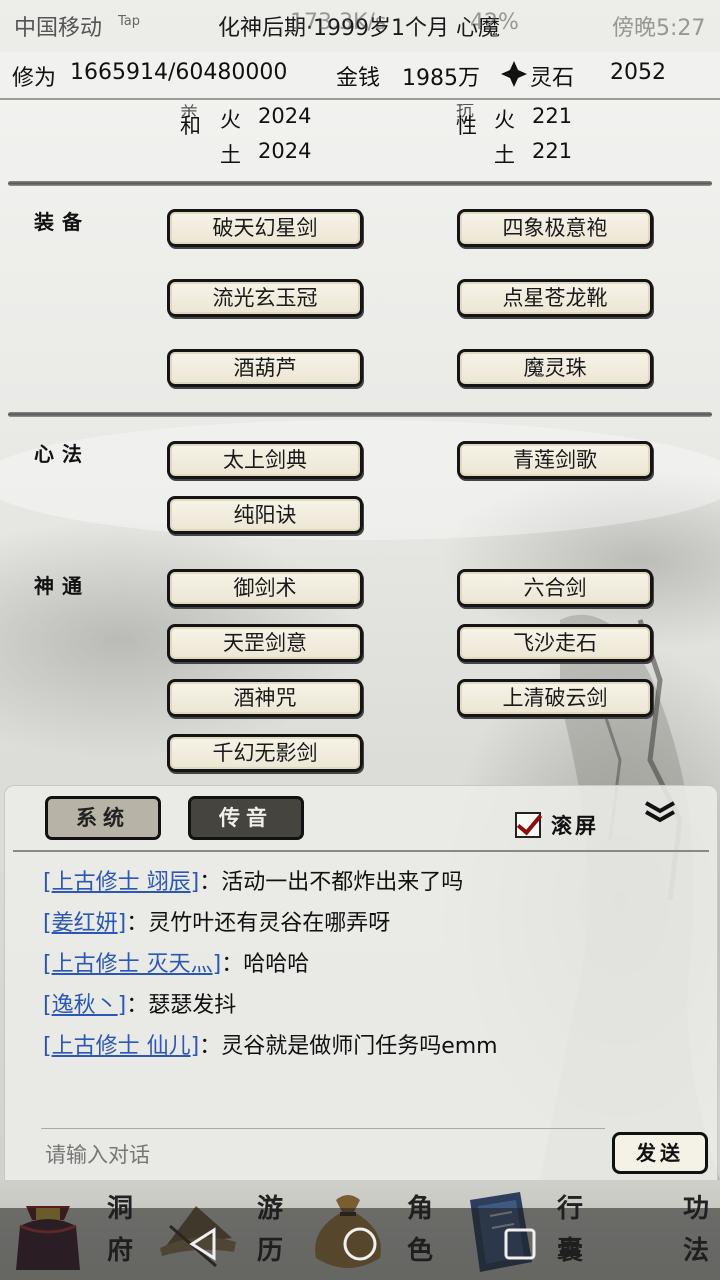  Describe the element at coordinates (62, 586) in the screenshot. I see `divine-art-section-label: 神通` at that location.